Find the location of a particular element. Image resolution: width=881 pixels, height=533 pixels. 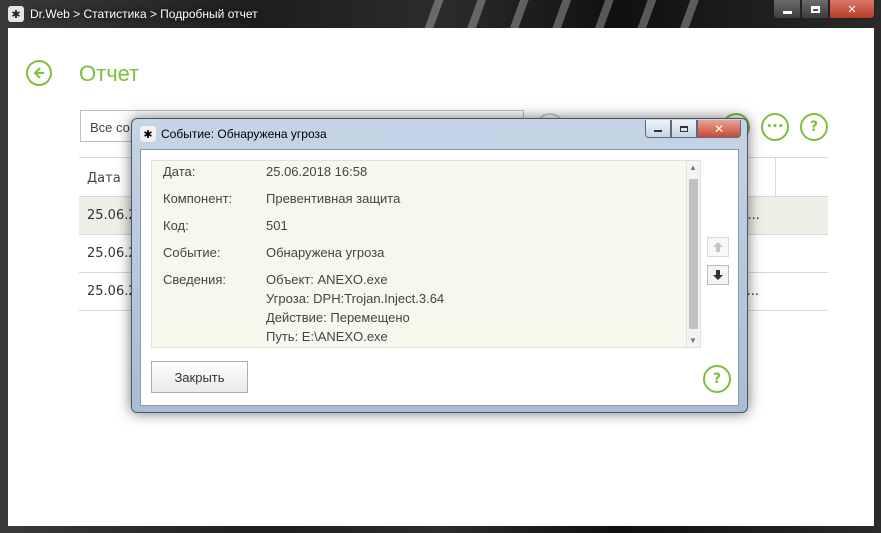

arrow-up-icon is located at coordinates (718, 247).